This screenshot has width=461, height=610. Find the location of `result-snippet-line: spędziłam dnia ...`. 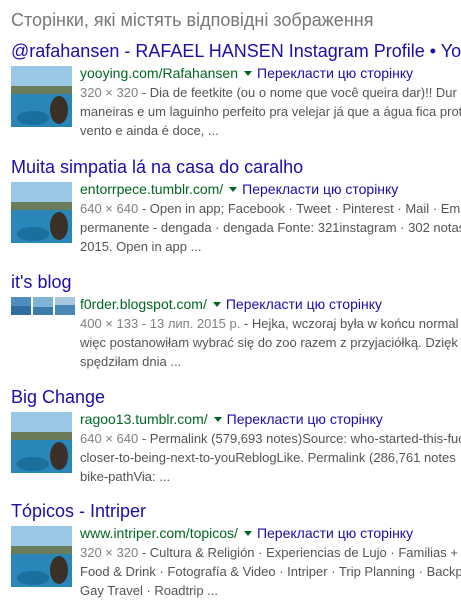

result-snippet-line: spędziłam dnia ... is located at coordinates (131, 361).